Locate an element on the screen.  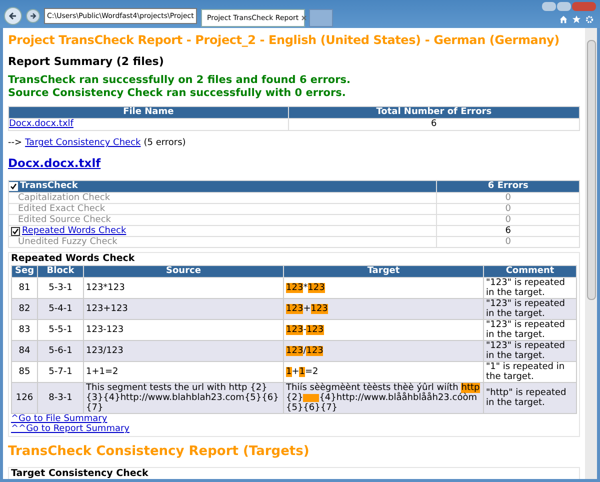
home-icon is located at coordinates (563, 19).